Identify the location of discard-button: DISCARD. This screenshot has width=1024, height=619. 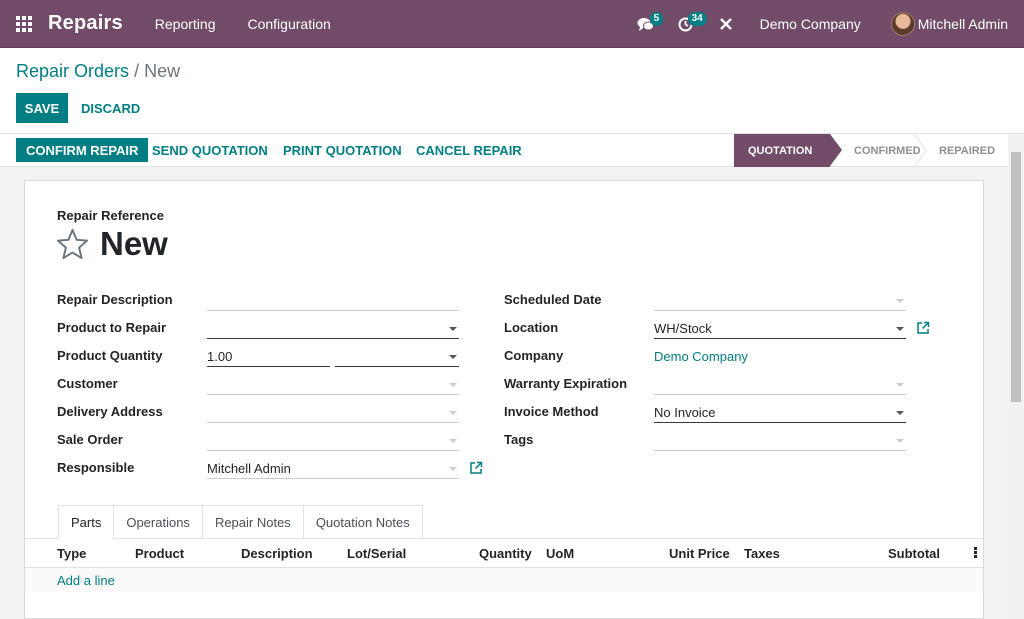
(110, 108).